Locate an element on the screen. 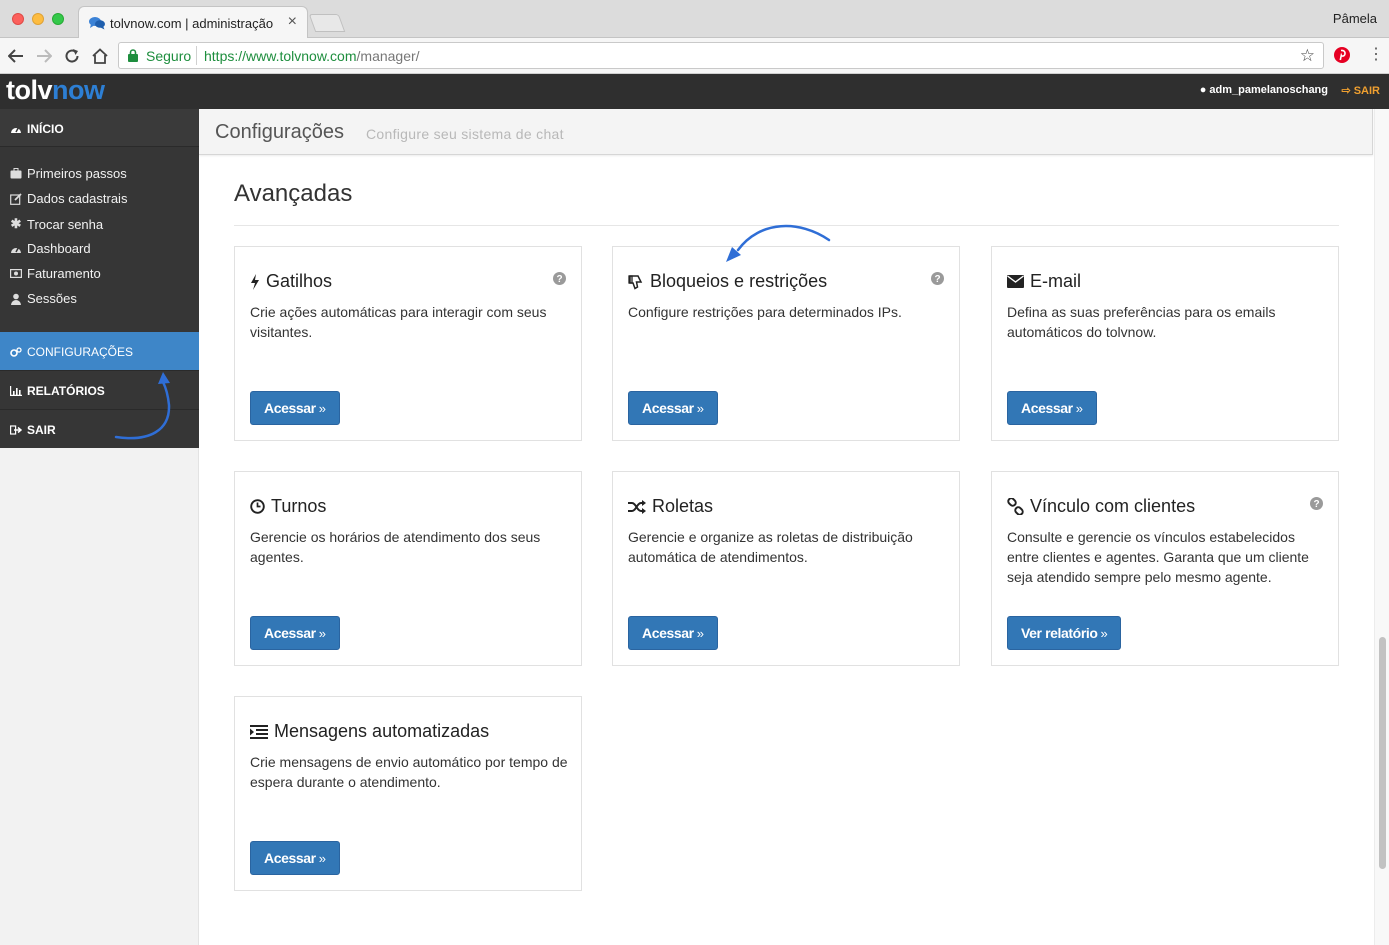 The width and height of the screenshot is (1389, 945). asterisk-icon: ✱ is located at coordinates (16, 223).